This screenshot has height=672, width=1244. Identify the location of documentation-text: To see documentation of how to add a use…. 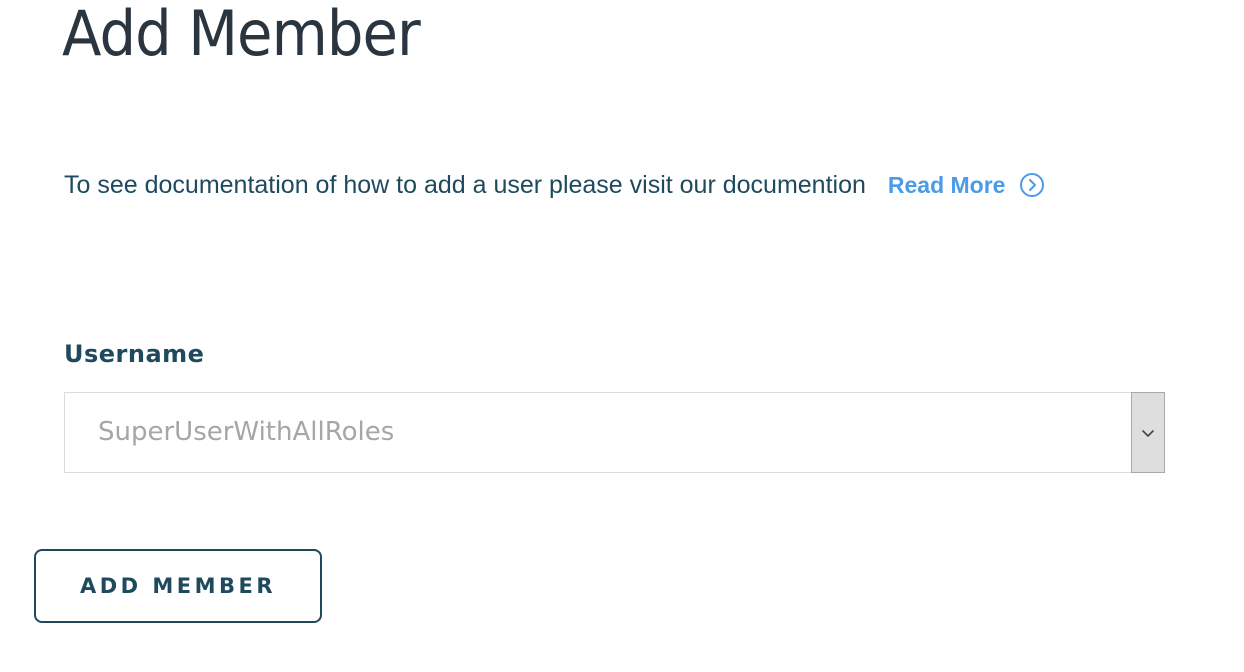
(465, 184).